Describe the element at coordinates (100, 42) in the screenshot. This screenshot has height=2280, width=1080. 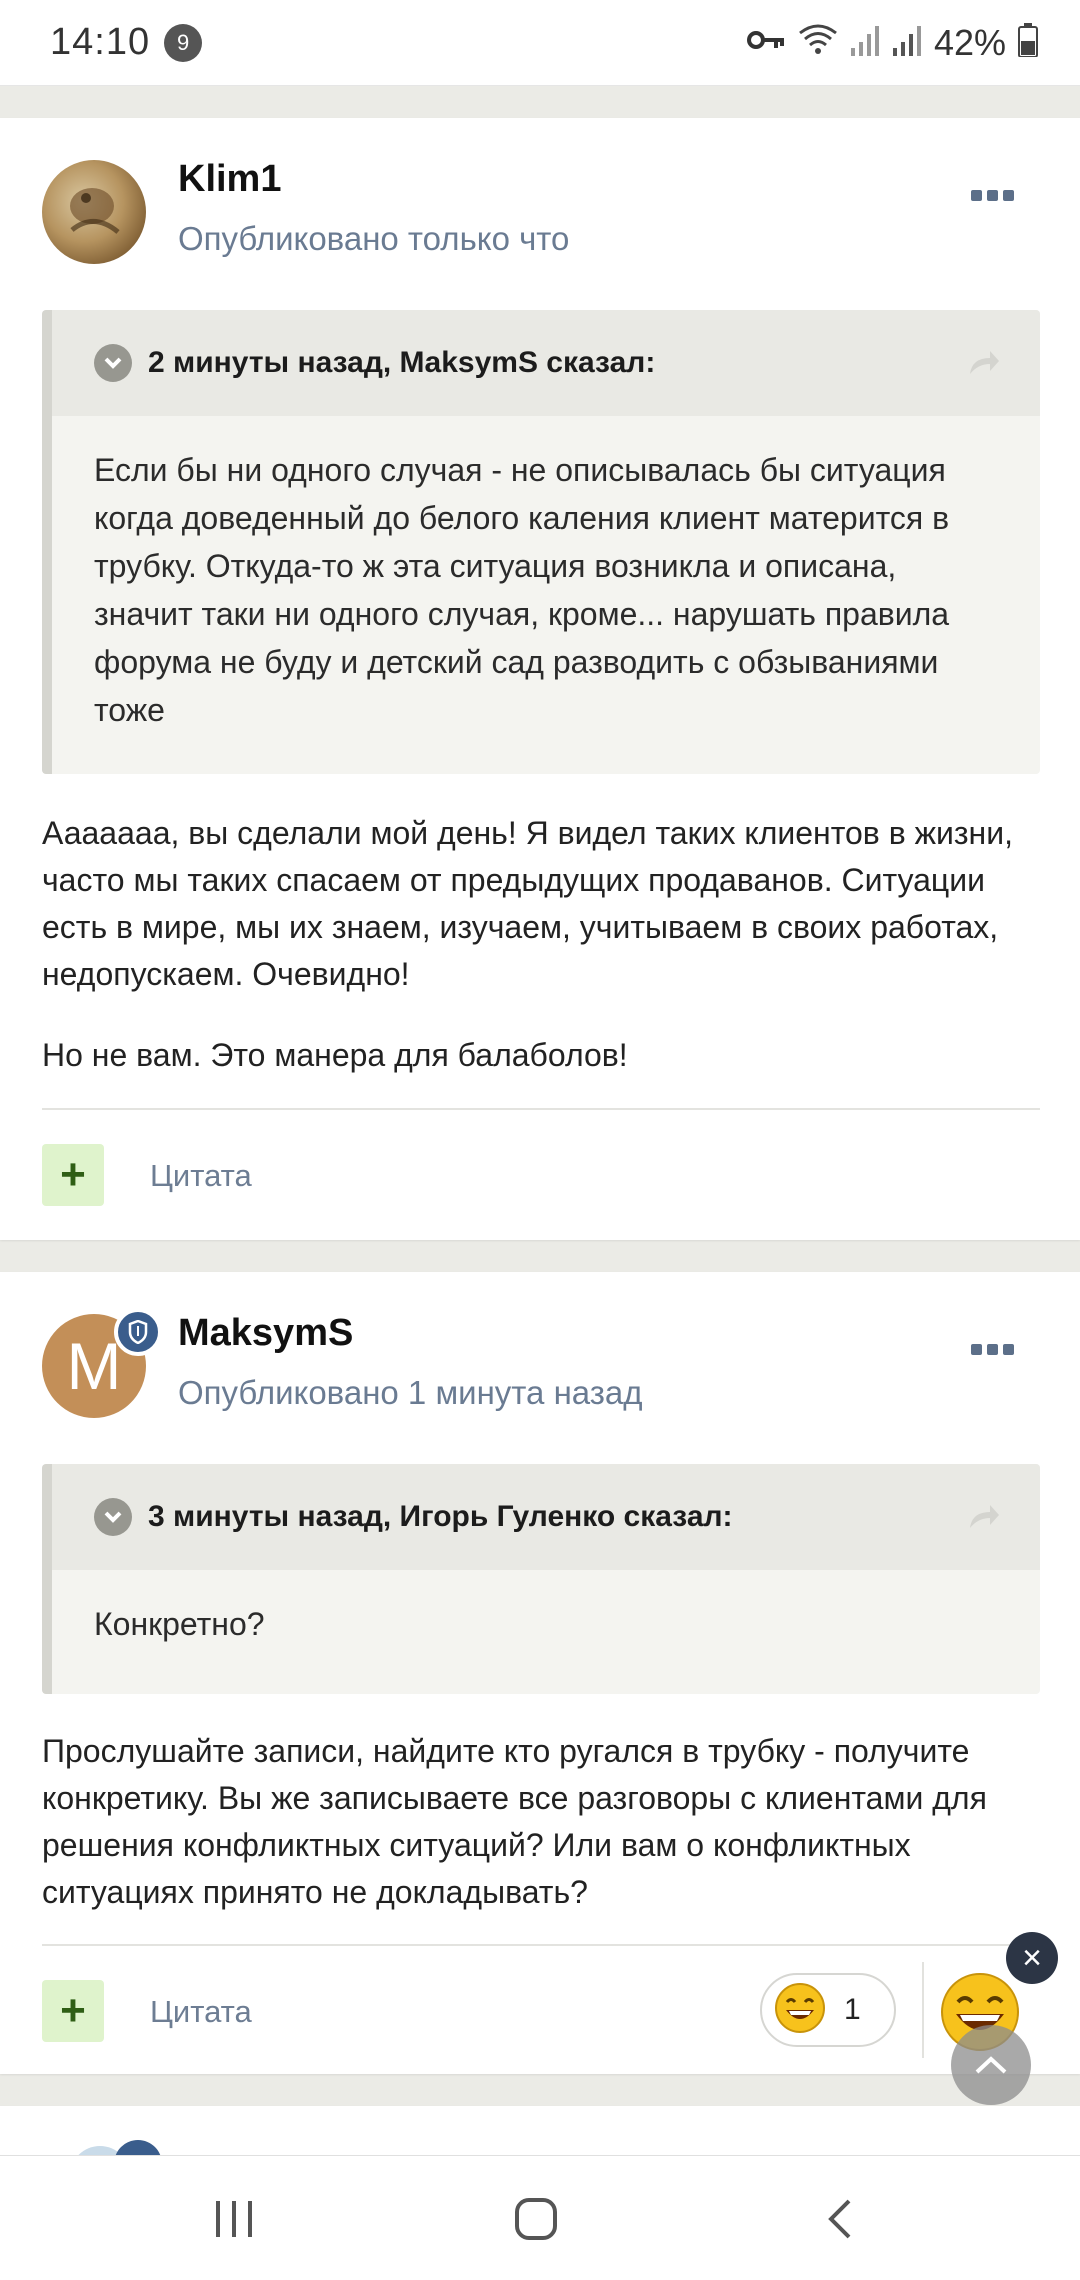
I see `status-time: 14:10` at that location.